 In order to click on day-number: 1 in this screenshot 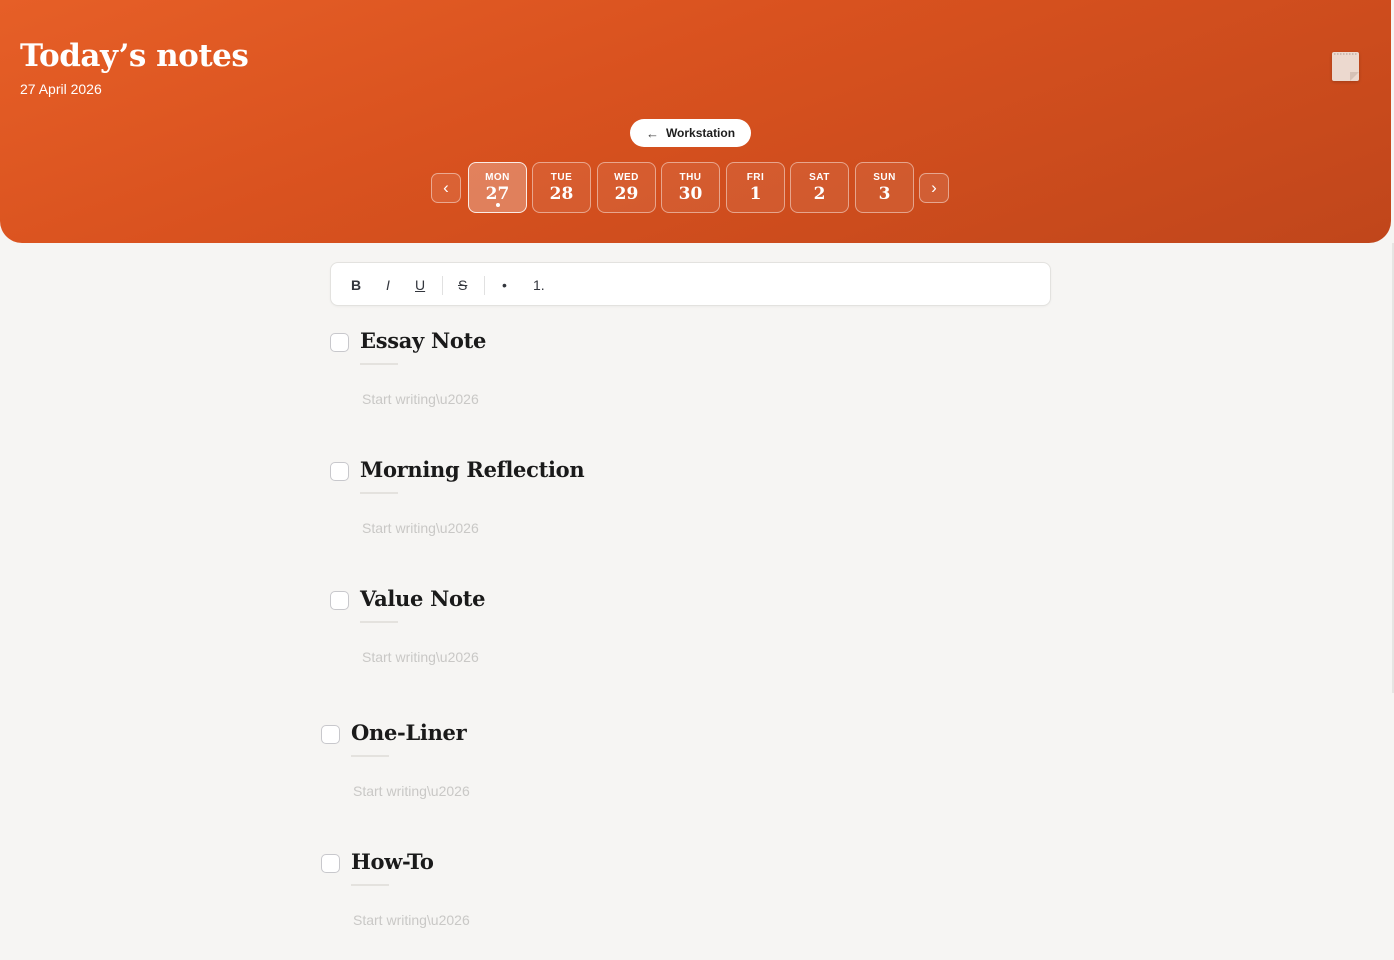, I will do `click(755, 194)`.